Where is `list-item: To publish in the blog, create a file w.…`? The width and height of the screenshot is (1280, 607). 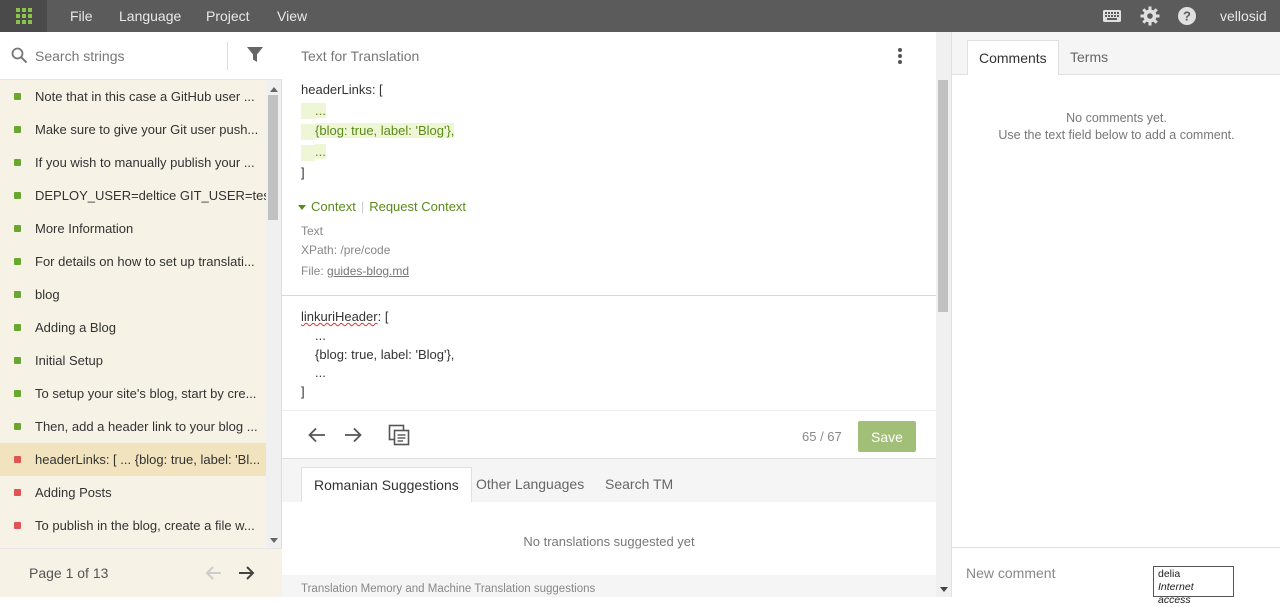
list-item: To publish in the blog, create a file w.… is located at coordinates (133, 525).